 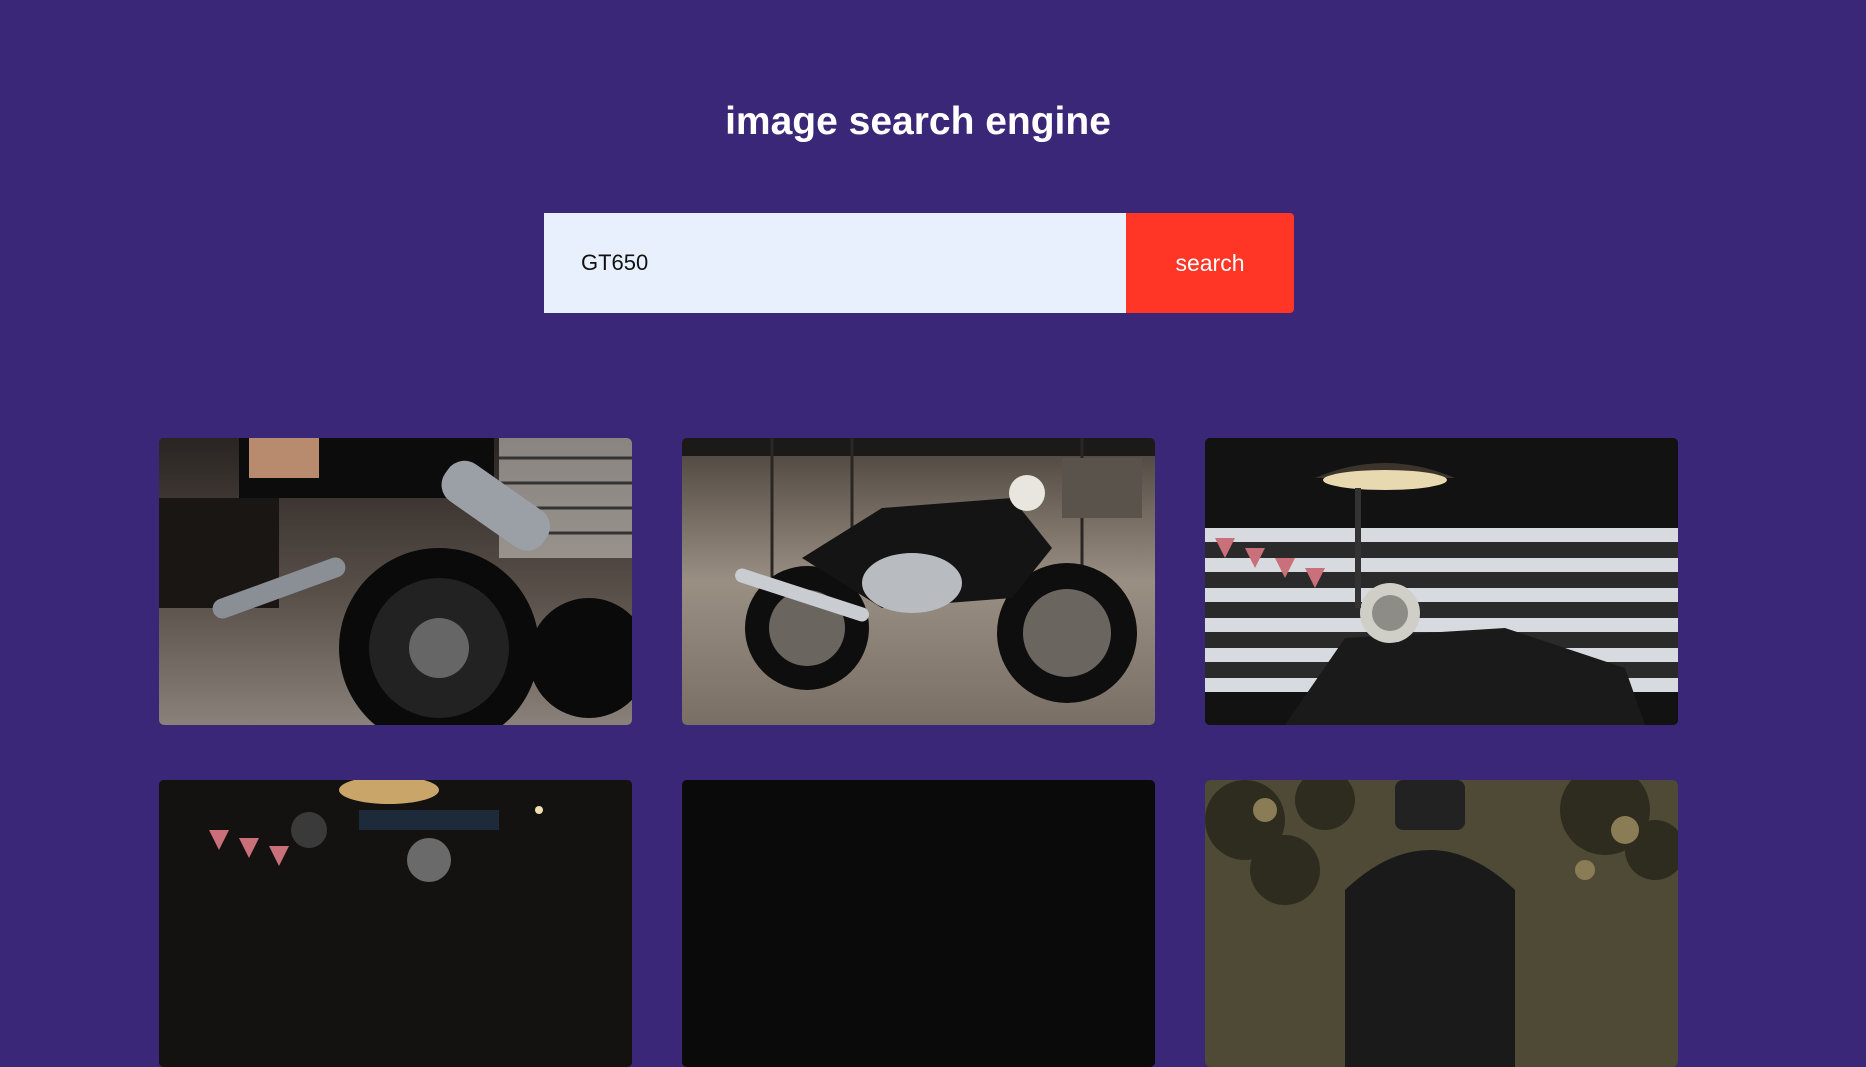 I want to click on search-input, so click(x=835, y=263).